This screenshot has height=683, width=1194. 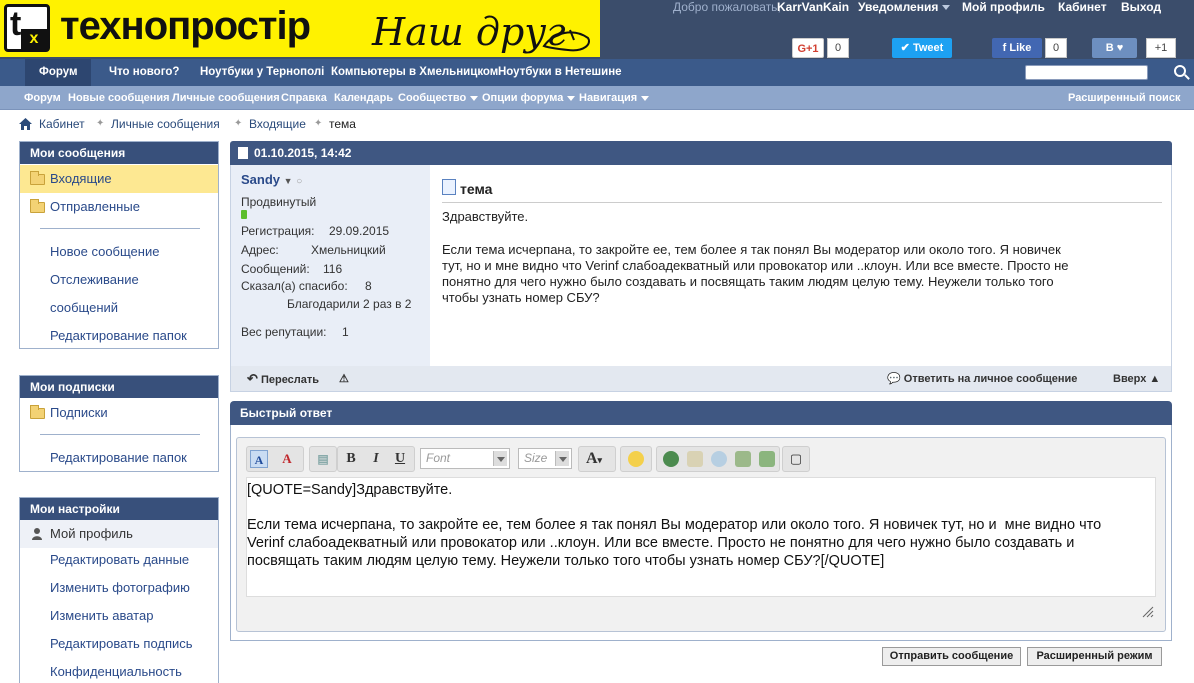 What do you see at coordinates (244, 214) in the screenshot?
I see `reputation-bar` at bounding box center [244, 214].